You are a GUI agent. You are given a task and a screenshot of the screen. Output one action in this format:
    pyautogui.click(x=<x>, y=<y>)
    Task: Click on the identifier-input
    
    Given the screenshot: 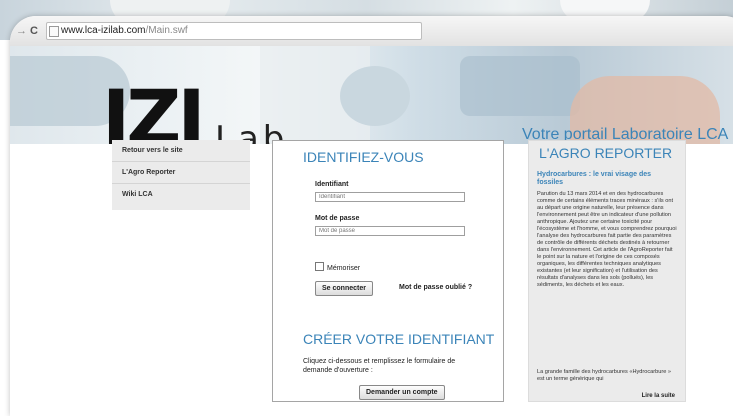 What is the action you would take?
    pyautogui.click(x=390, y=197)
    